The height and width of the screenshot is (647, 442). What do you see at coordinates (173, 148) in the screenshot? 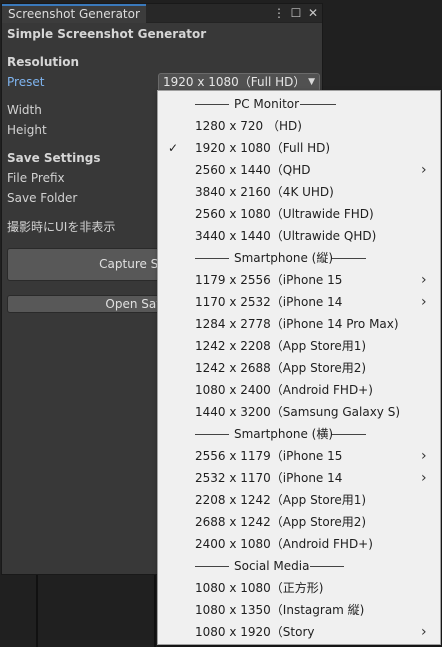
I see `checkmark-icon: ✓` at bounding box center [173, 148].